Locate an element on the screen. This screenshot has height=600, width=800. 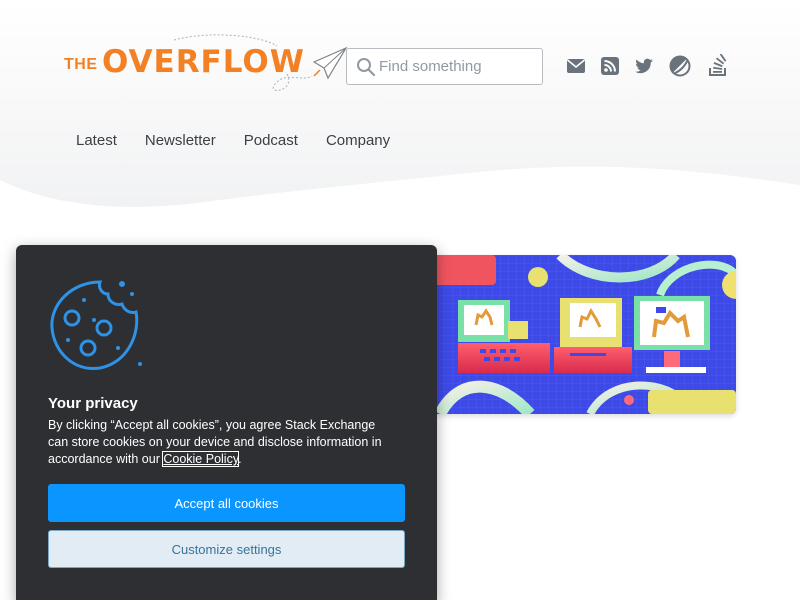
cookie-text-after: . is located at coordinates (240, 459).